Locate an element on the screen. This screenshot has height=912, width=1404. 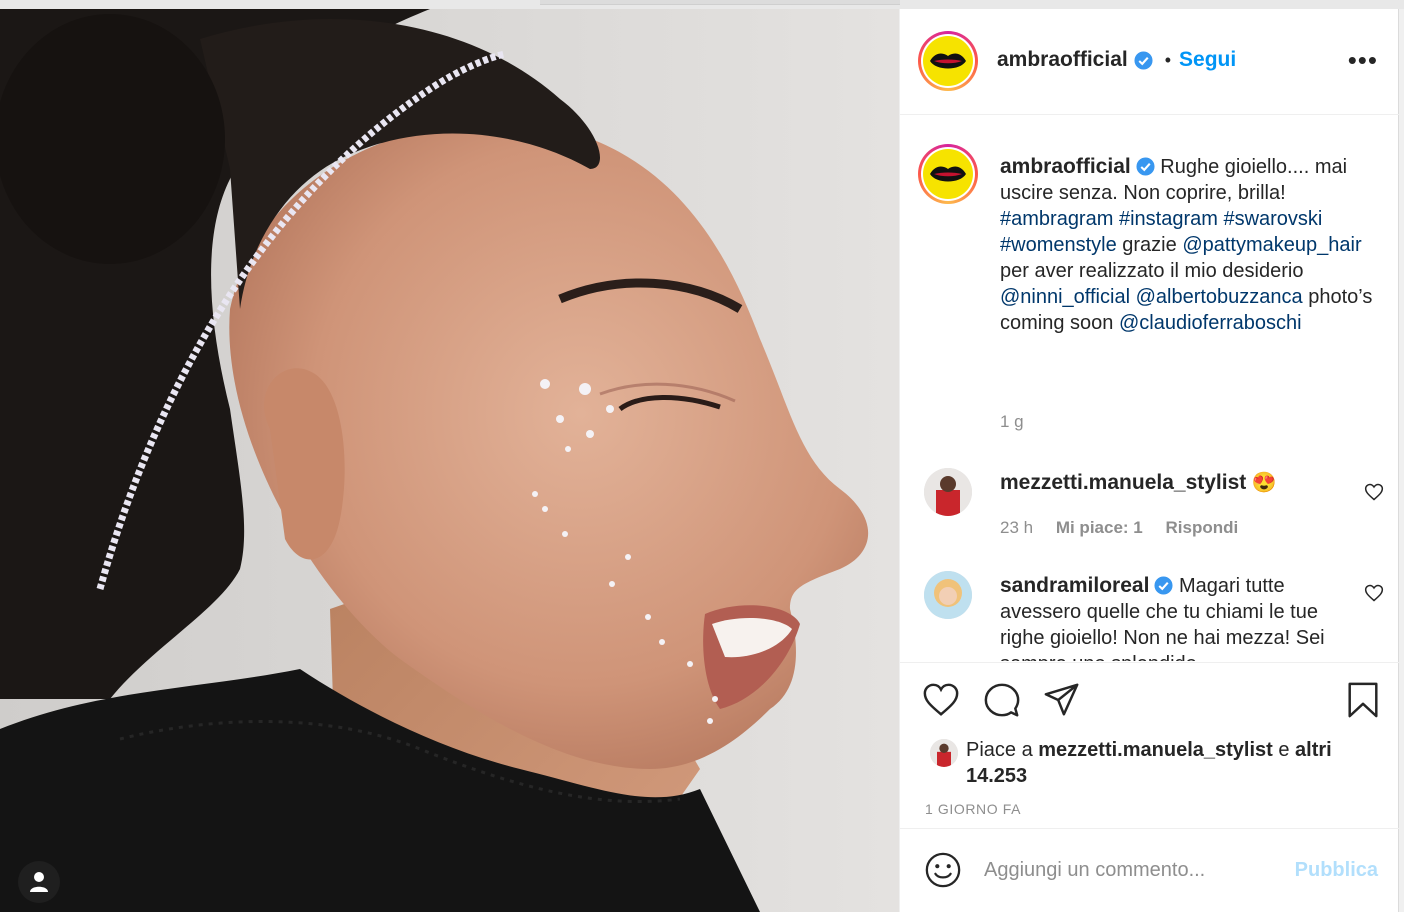
caption-time: 1 g is located at coordinates (1012, 422).